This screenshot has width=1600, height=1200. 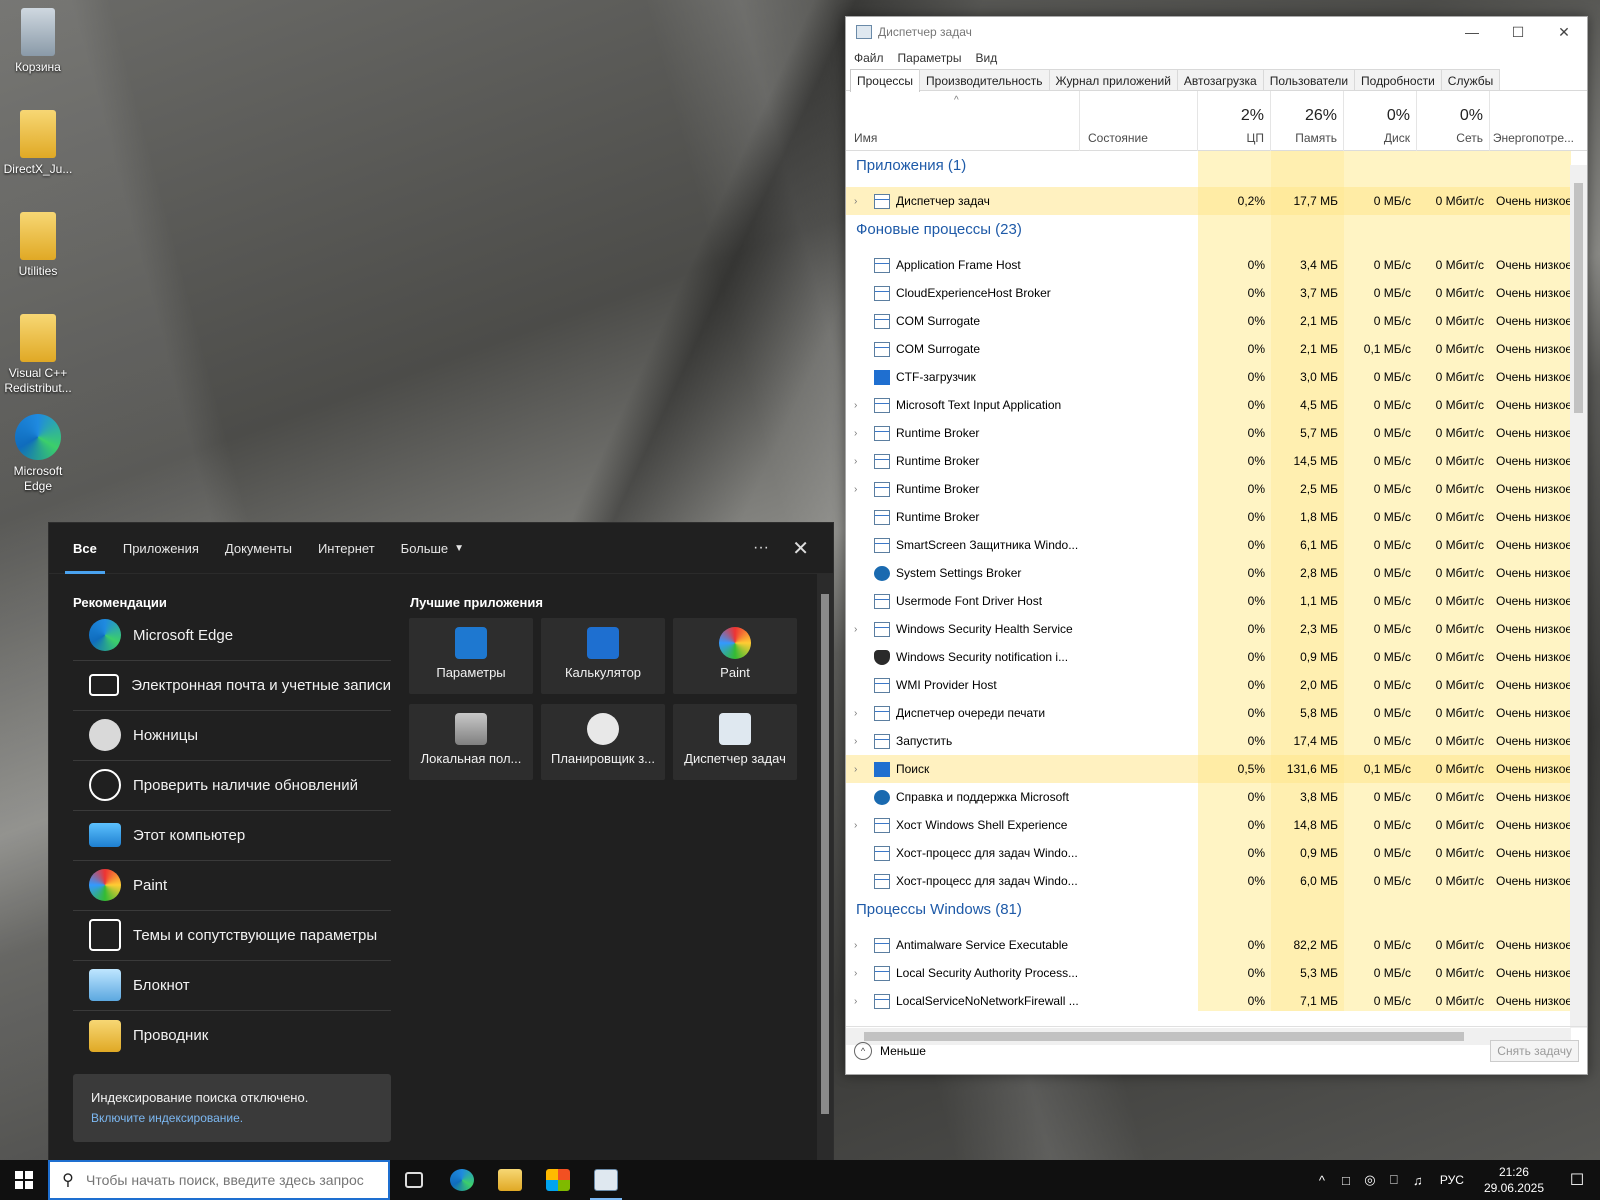 I want to click on desktop-icon-edge: Microsoft Edge, so click(x=38, y=454).